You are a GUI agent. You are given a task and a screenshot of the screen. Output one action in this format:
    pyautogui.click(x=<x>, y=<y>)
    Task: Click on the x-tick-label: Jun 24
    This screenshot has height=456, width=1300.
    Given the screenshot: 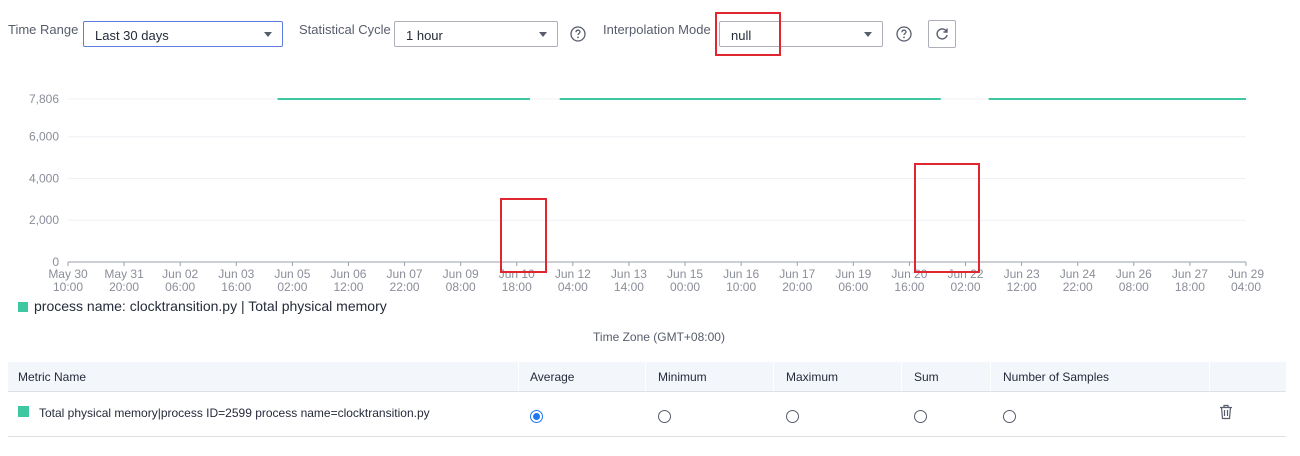 What is the action you would take?
    pyautogui.click(x=1078, y=274)
    